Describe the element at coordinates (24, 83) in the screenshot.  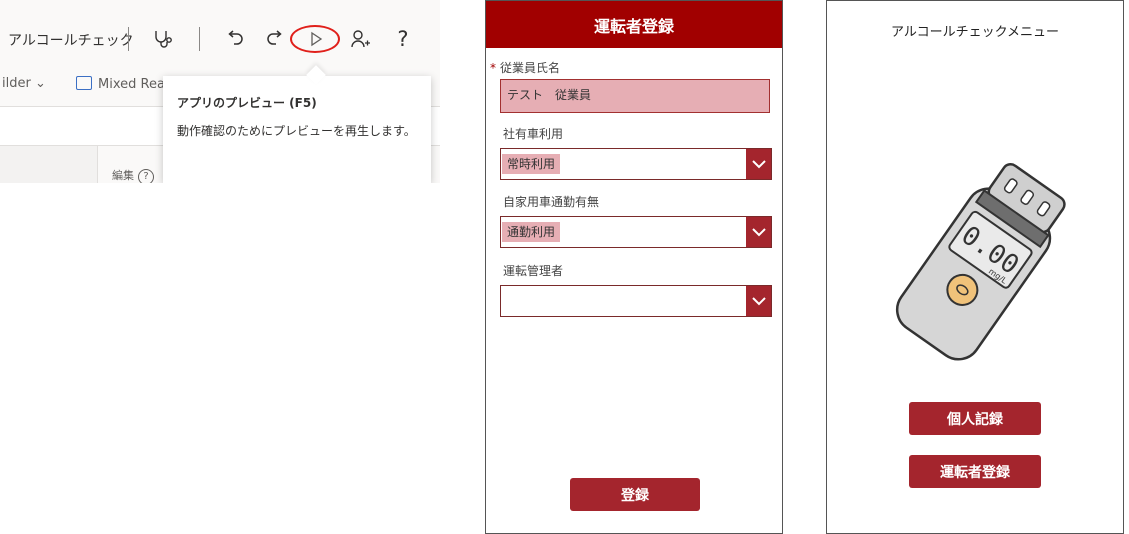
I see `builder-menu: ilder ⌄` at that location.